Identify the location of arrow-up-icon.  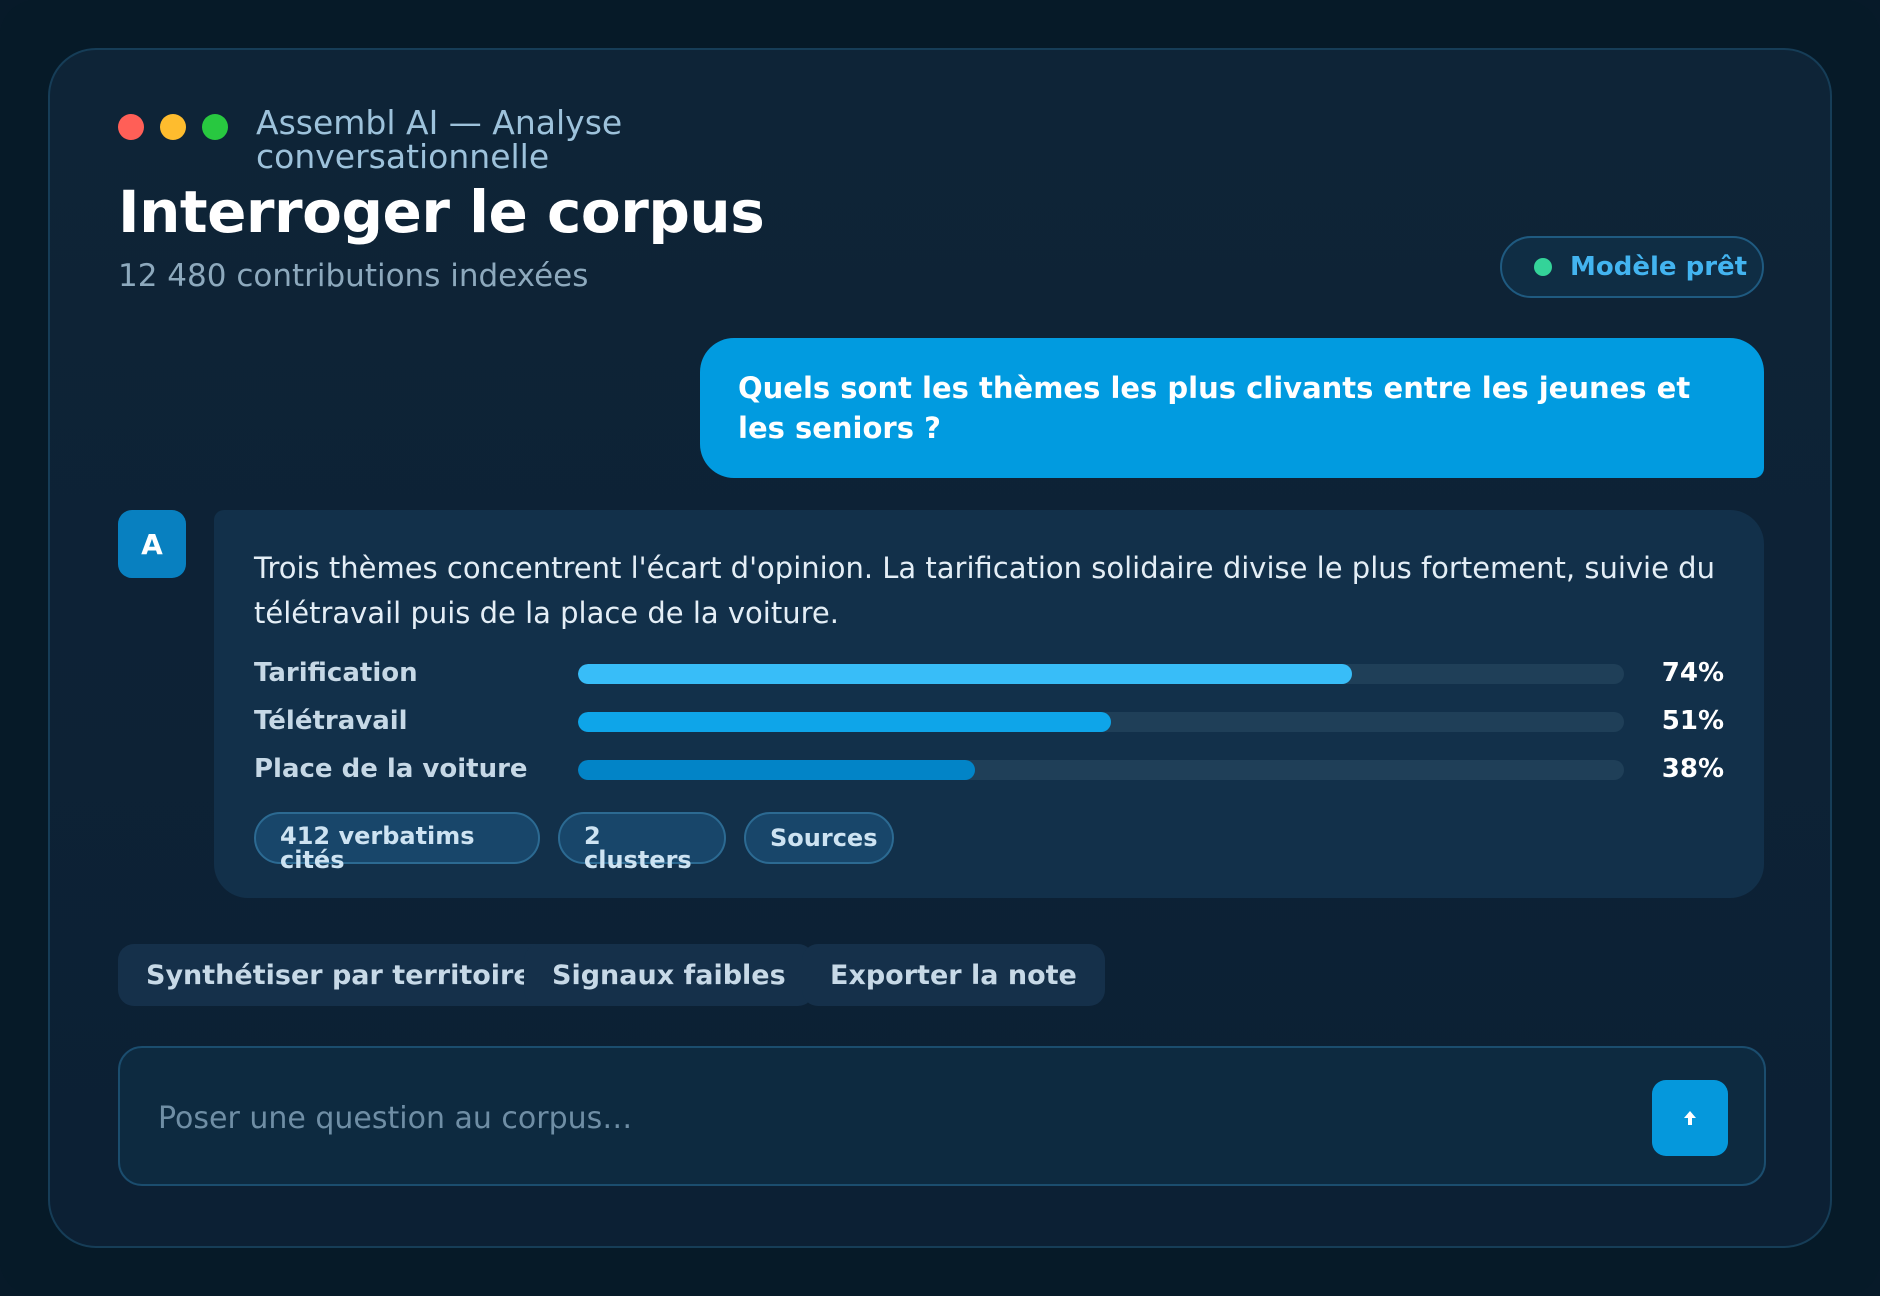
(1690, 1118).